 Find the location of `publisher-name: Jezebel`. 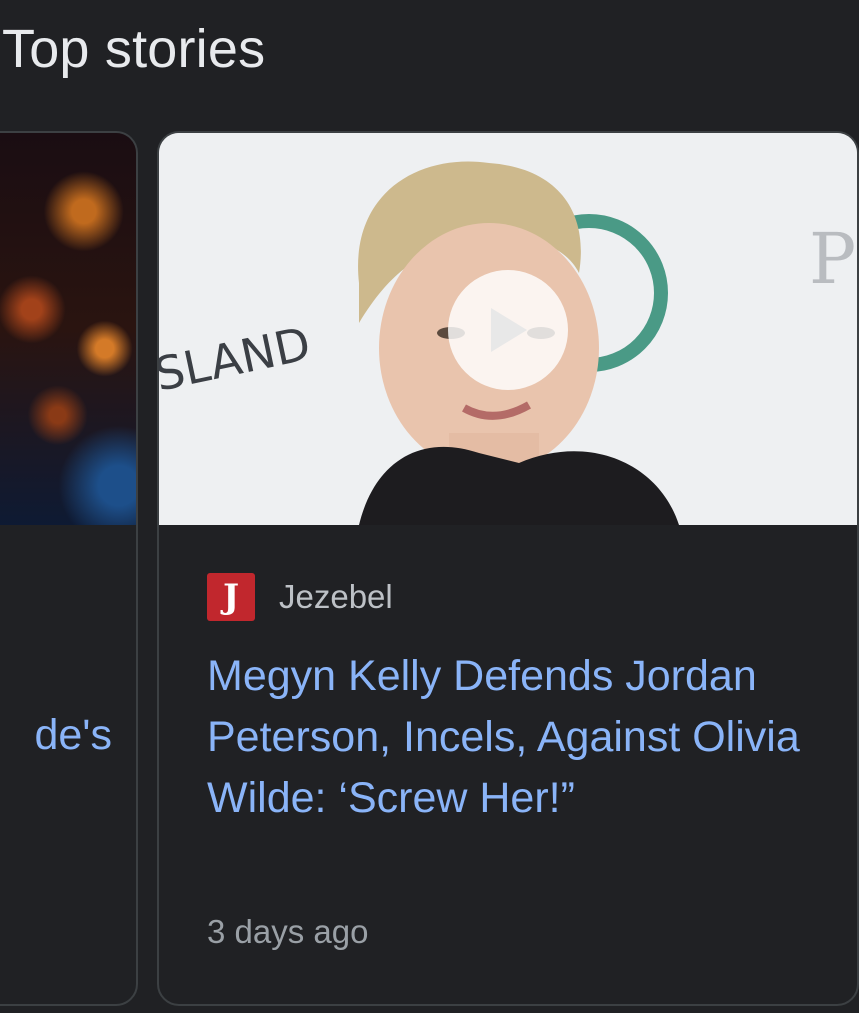

publisher-name: Jezebel is located at coordinates (336, 596).